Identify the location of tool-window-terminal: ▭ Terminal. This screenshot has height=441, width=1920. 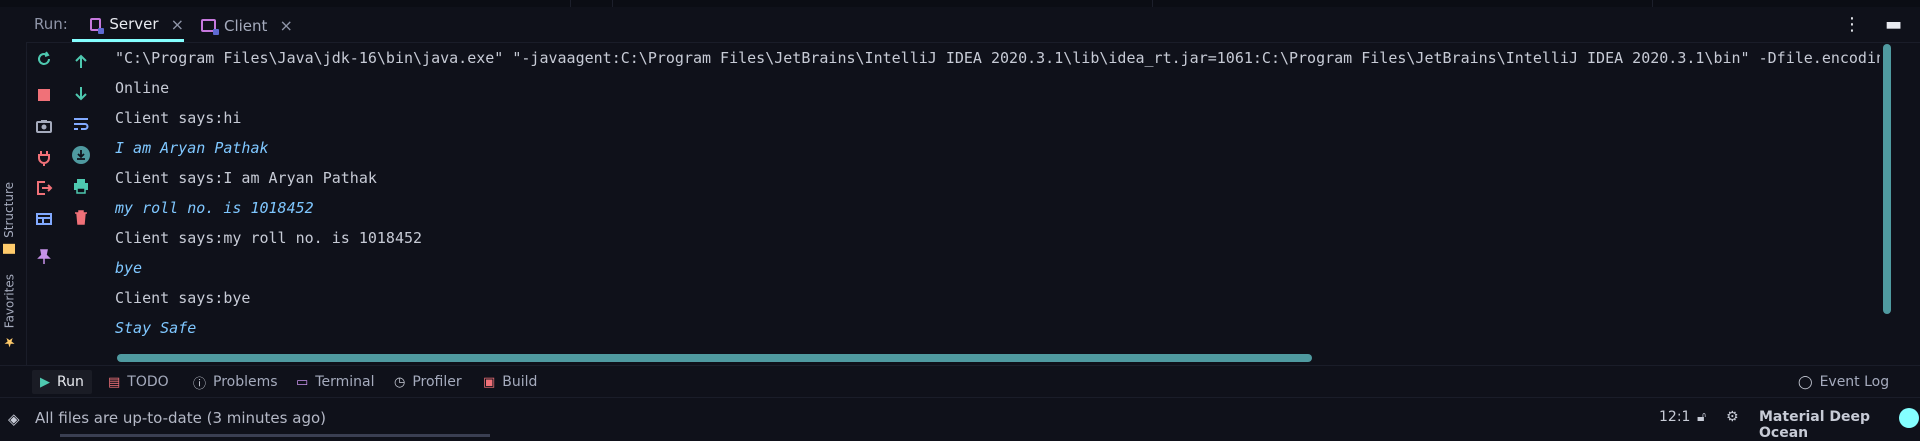
(335, 382).